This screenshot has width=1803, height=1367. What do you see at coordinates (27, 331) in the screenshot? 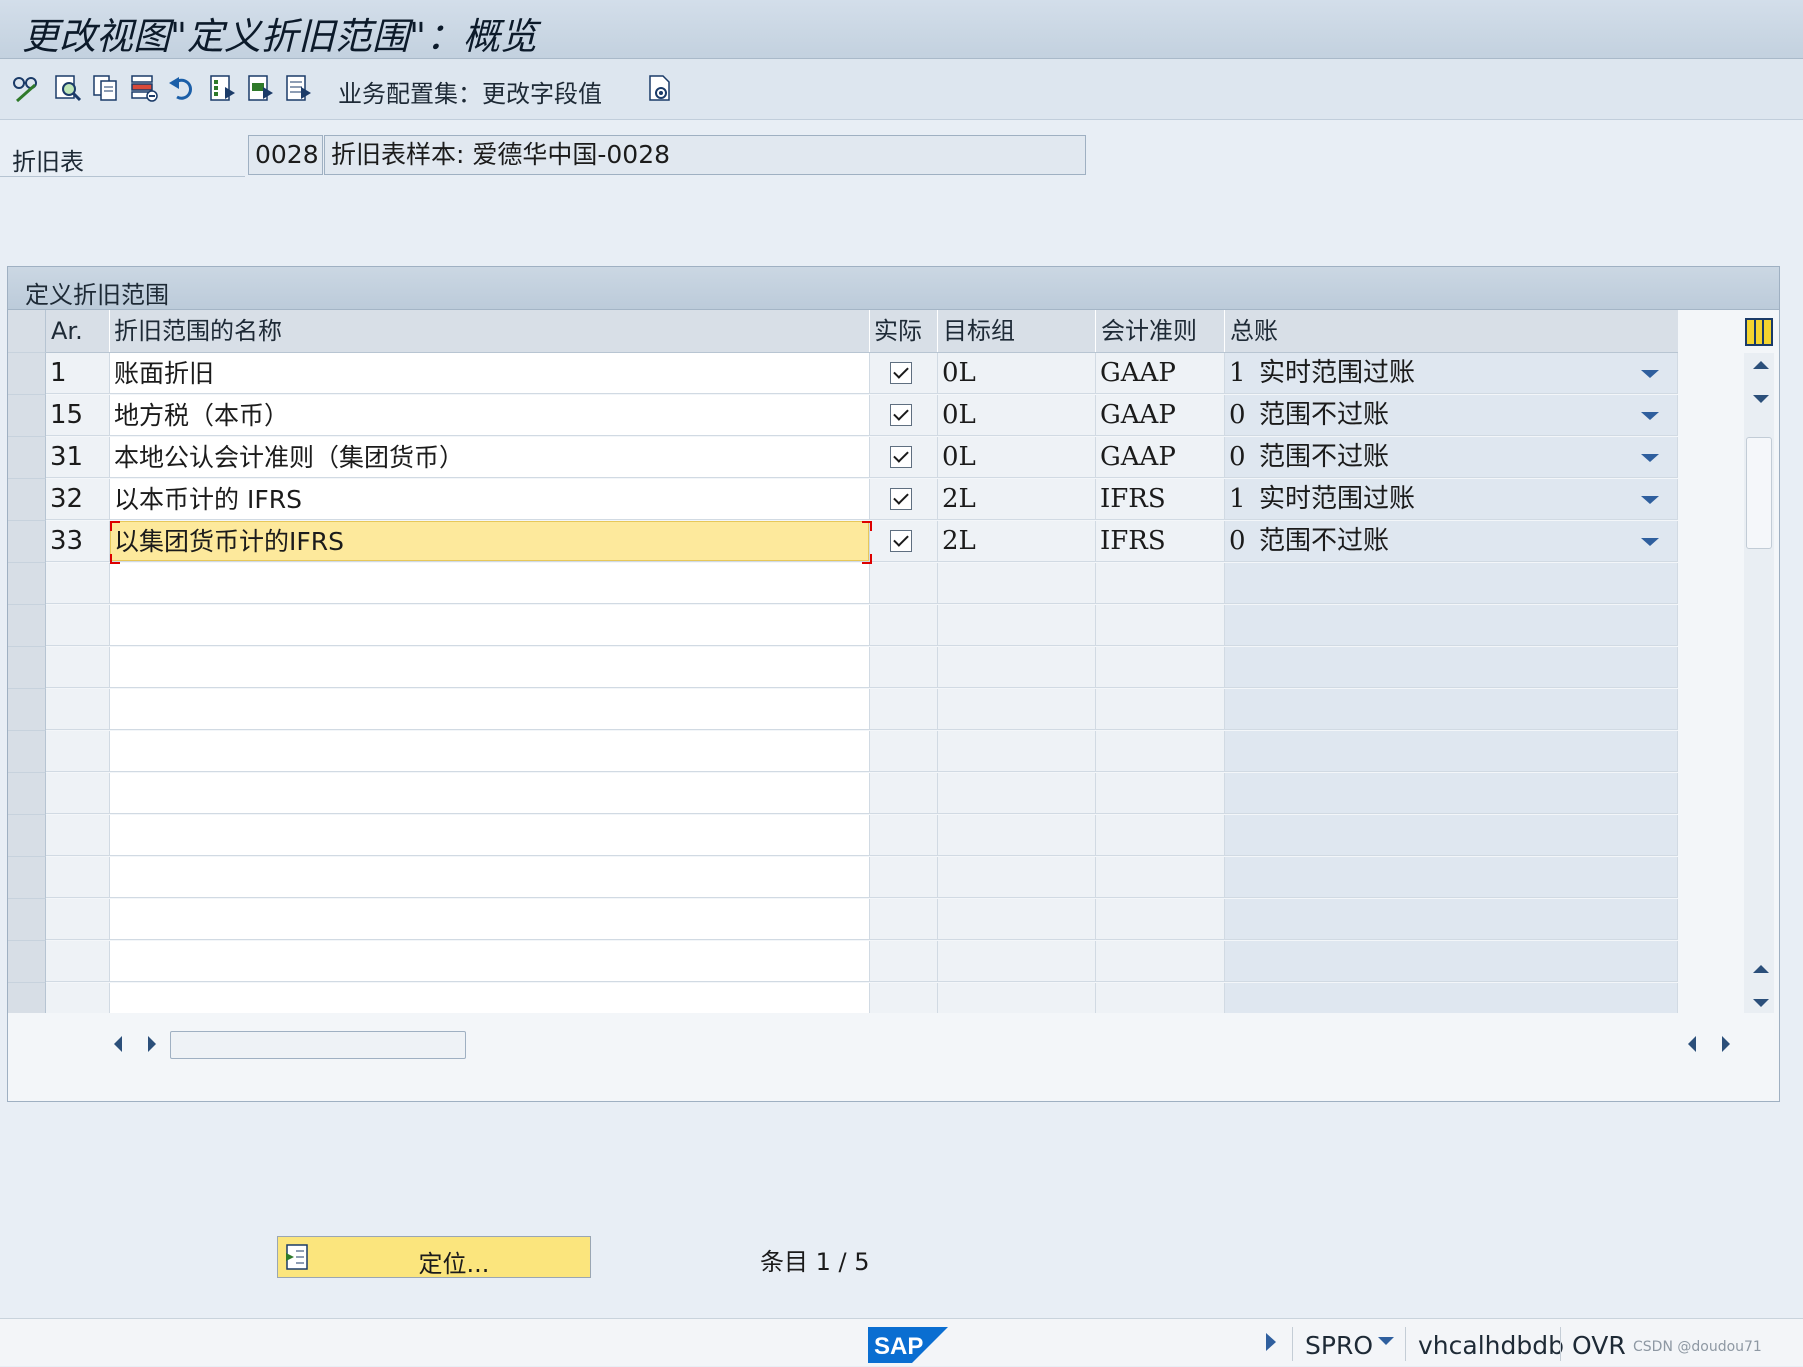
I see `select-all-rows-cell` at bounding box center [27, 331].